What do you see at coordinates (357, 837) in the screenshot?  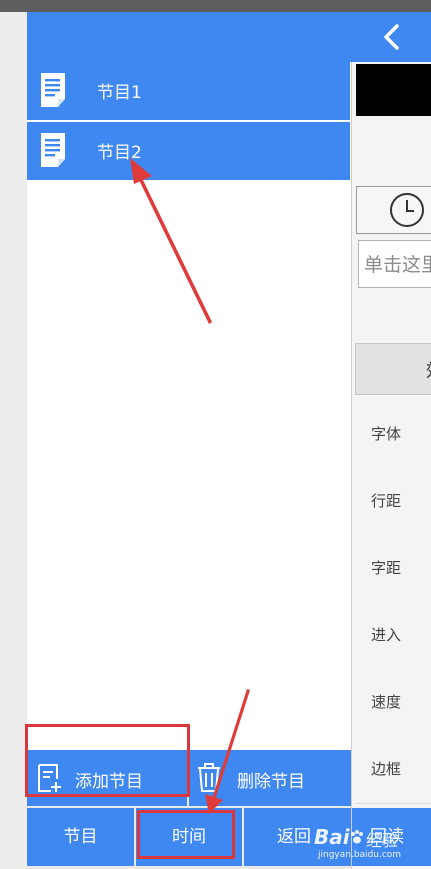 I see `paw-icon` at bounding box center [357, 837].